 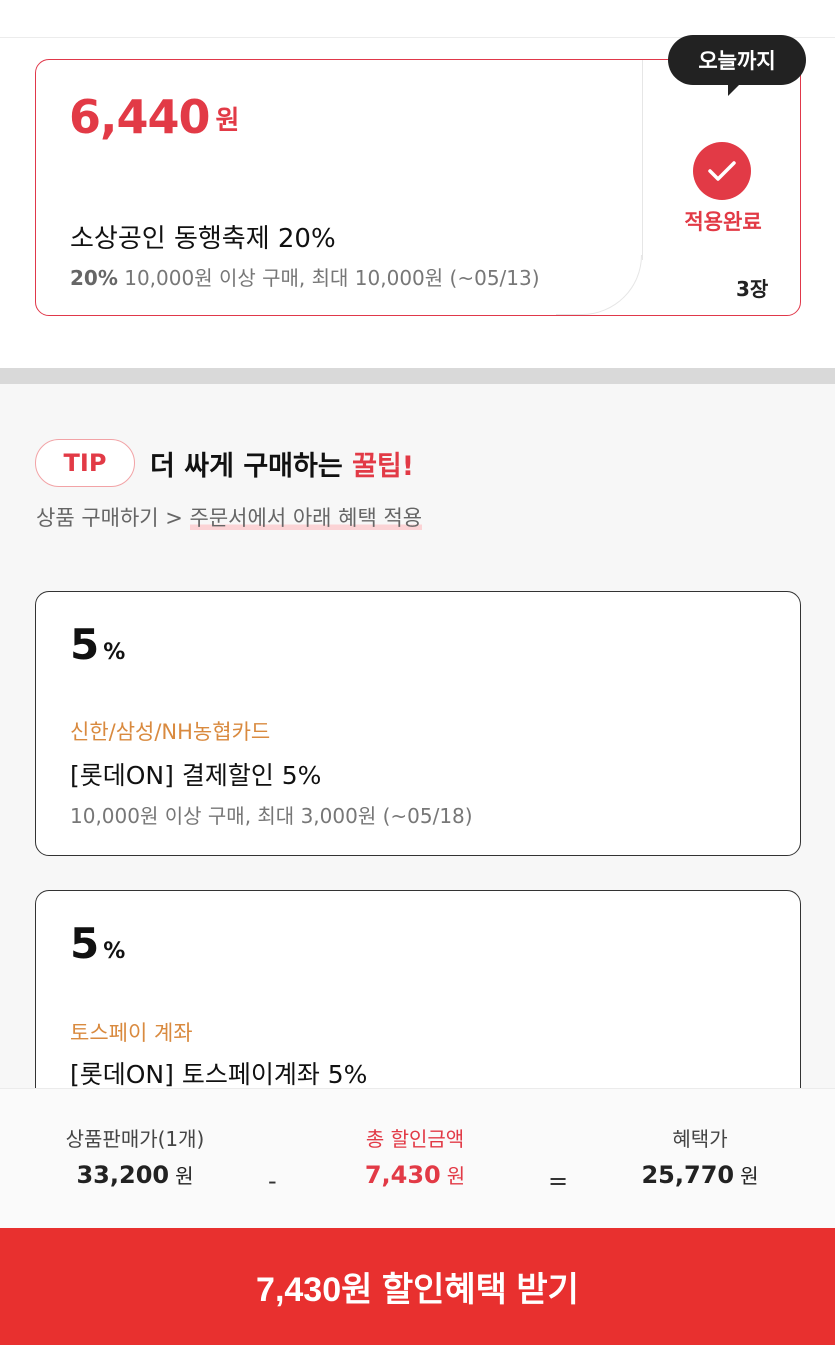 I want to click on summary-benefit-price: 혜택가 25,770 원, so click(x=700, y=1156).